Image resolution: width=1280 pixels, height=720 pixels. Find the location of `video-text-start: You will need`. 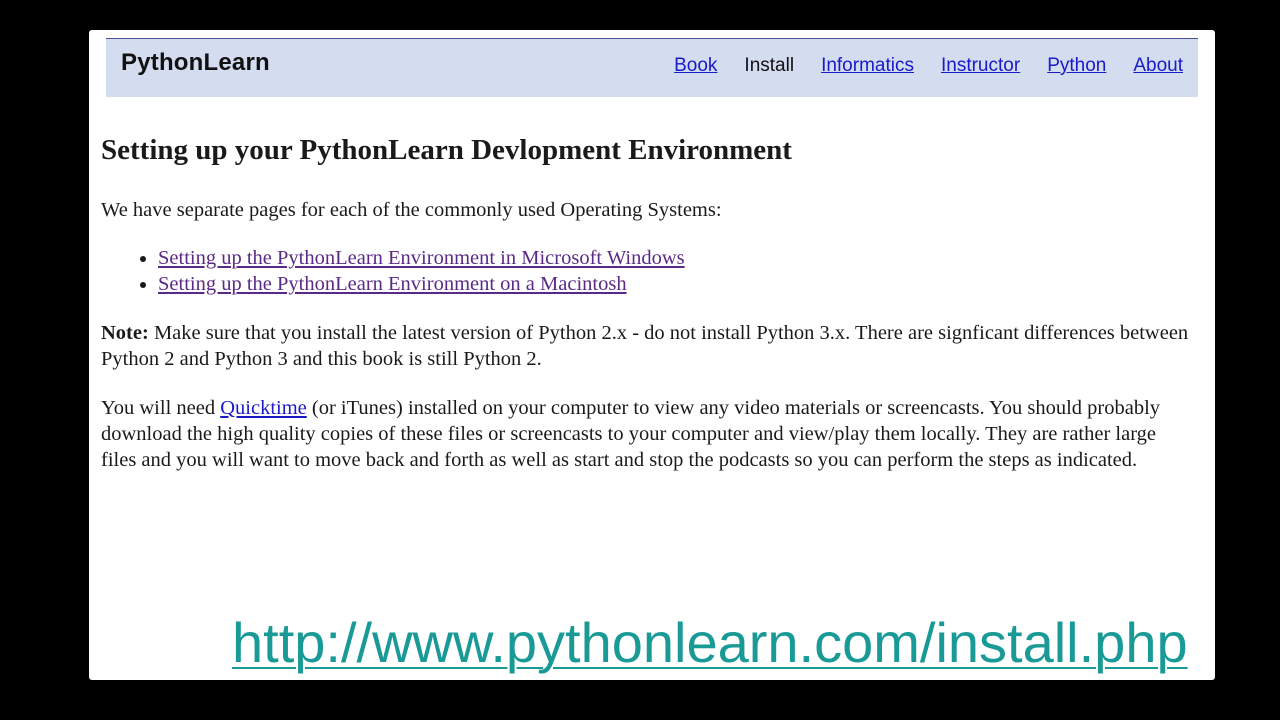

video-text-start: You will need is located at coordinates (161, 408).